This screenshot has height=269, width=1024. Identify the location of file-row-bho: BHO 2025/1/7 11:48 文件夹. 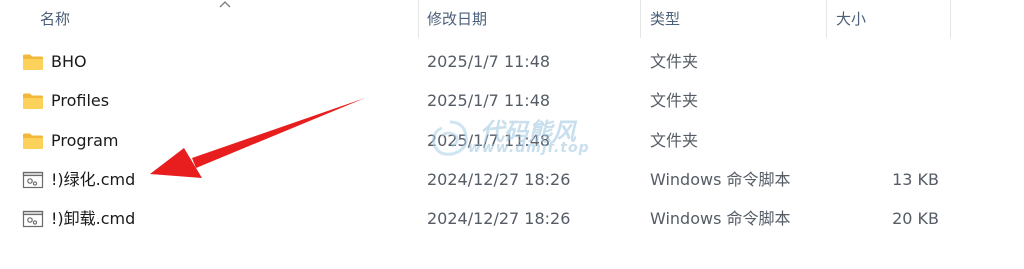
(512, 62).